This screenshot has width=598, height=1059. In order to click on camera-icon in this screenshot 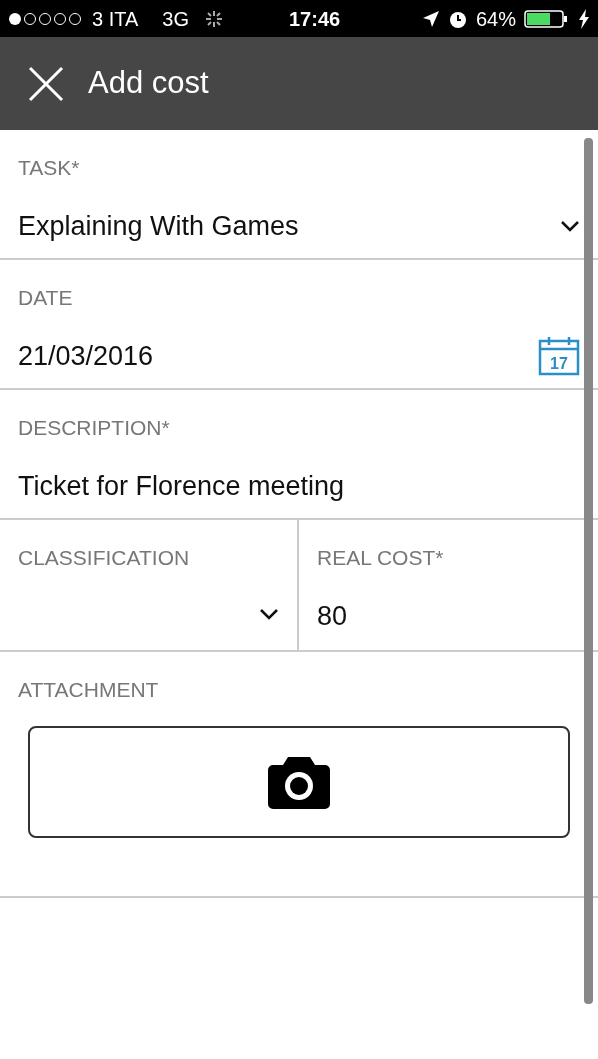, I will do `click(299, 781)`.